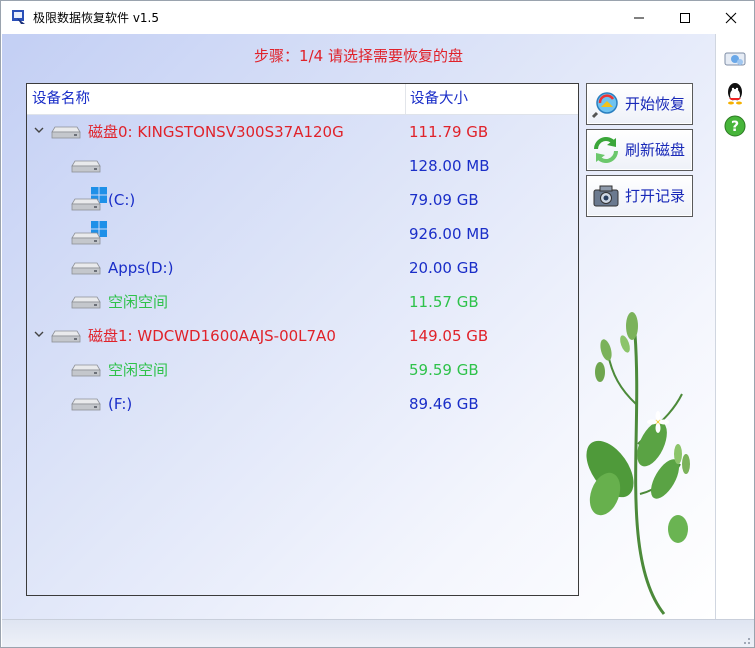 Image resolution: width=755 pixels, height=648 pixels. I want to click on column-header-size: 设备大小, so click(490, 99).